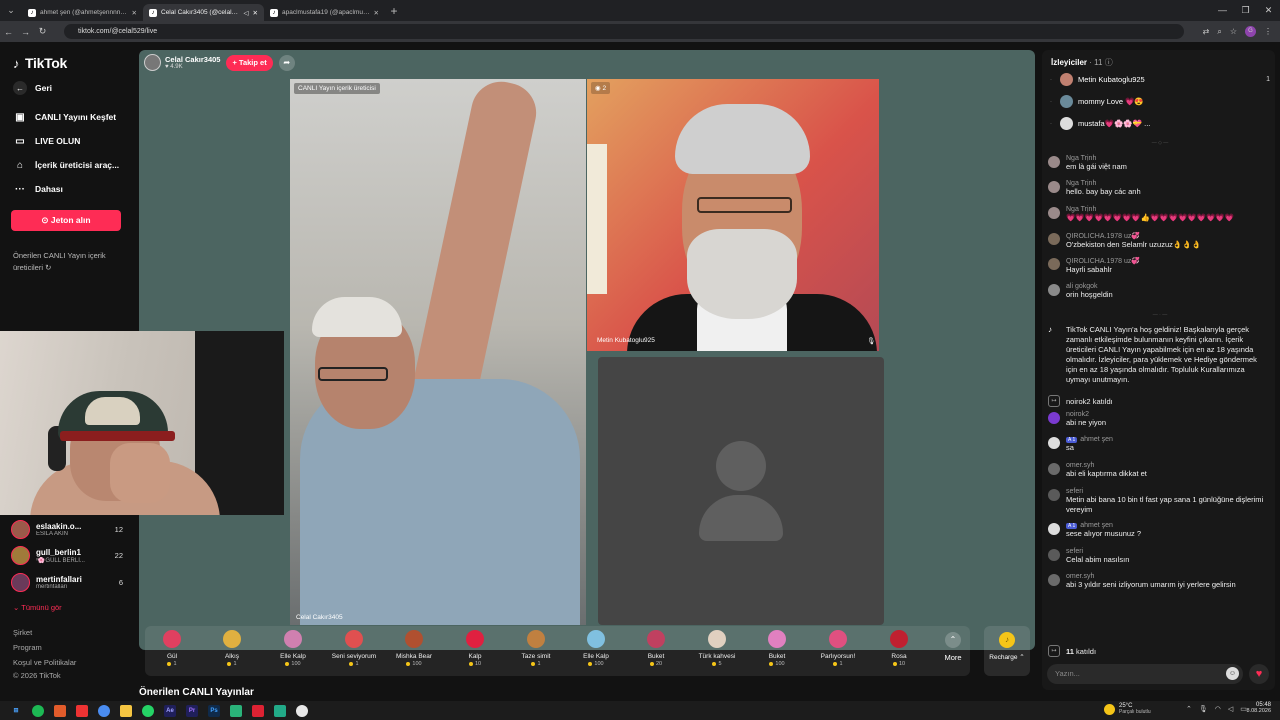 The width and height of the screenshot is (1280, 720). Describe the element at coordinates (48, 267) in the screenshot. I see `refresh-icon: ↻` at that location.